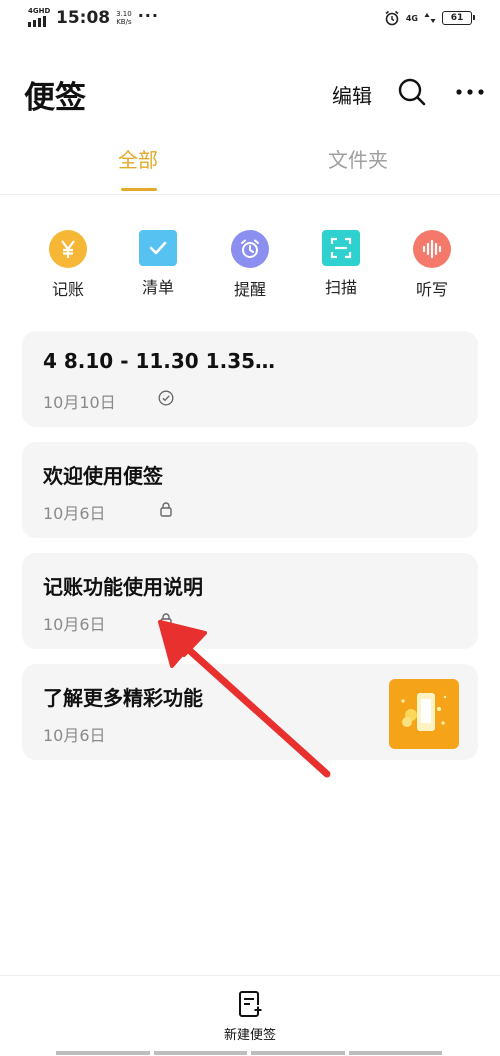  I want to click on battery-level: 61, so click(457, 18).